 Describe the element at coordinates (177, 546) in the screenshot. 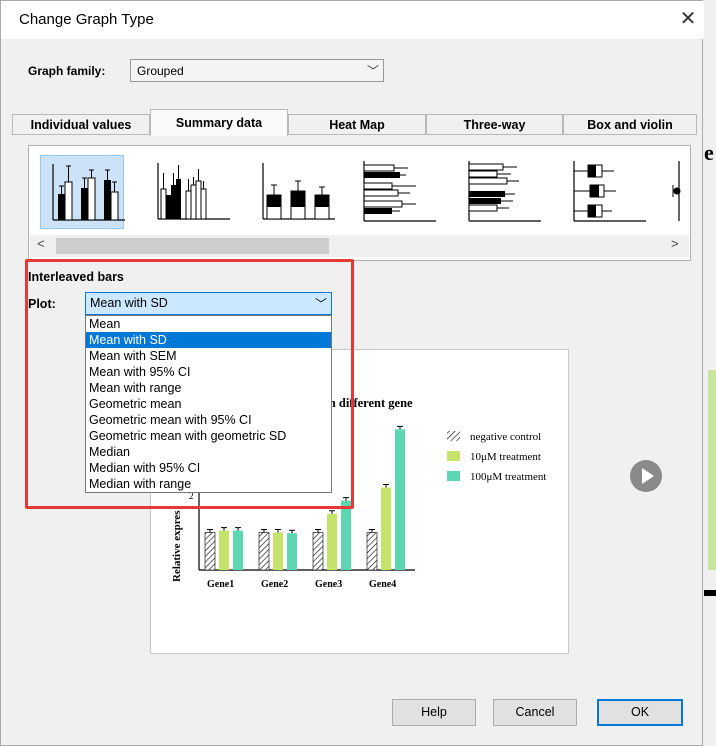

I see `preview-ylabel: Relative expres` at that location.